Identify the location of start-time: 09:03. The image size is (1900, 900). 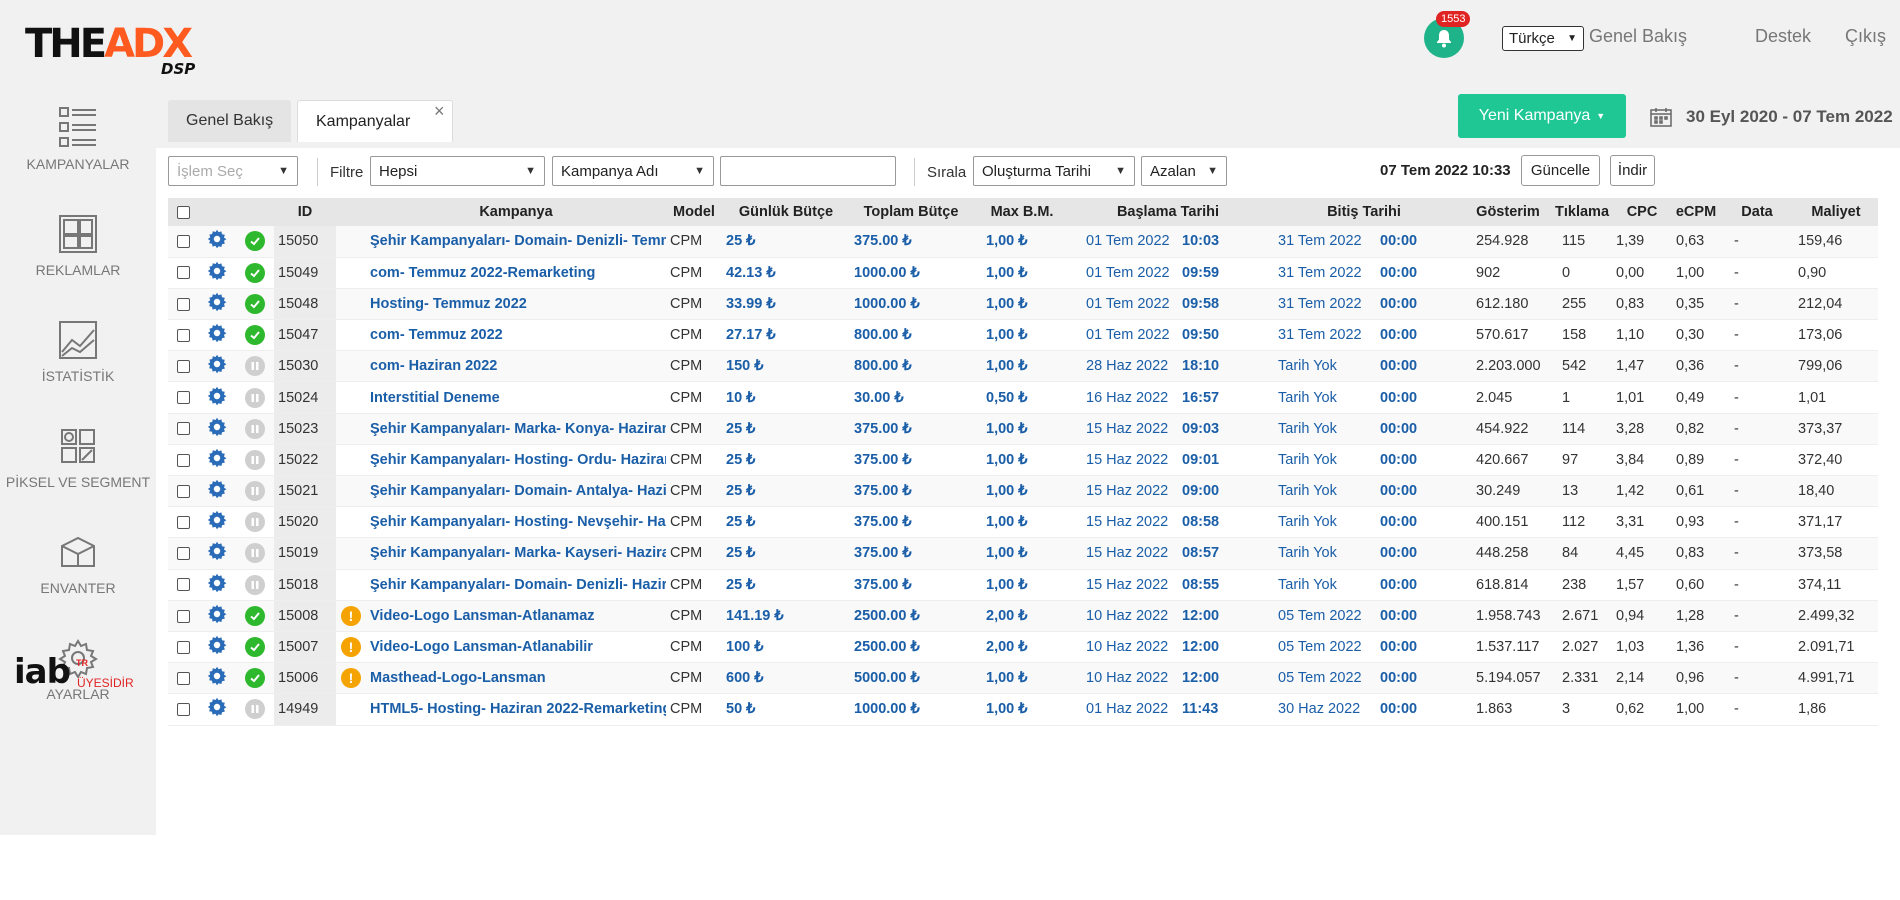
(1221, 429).